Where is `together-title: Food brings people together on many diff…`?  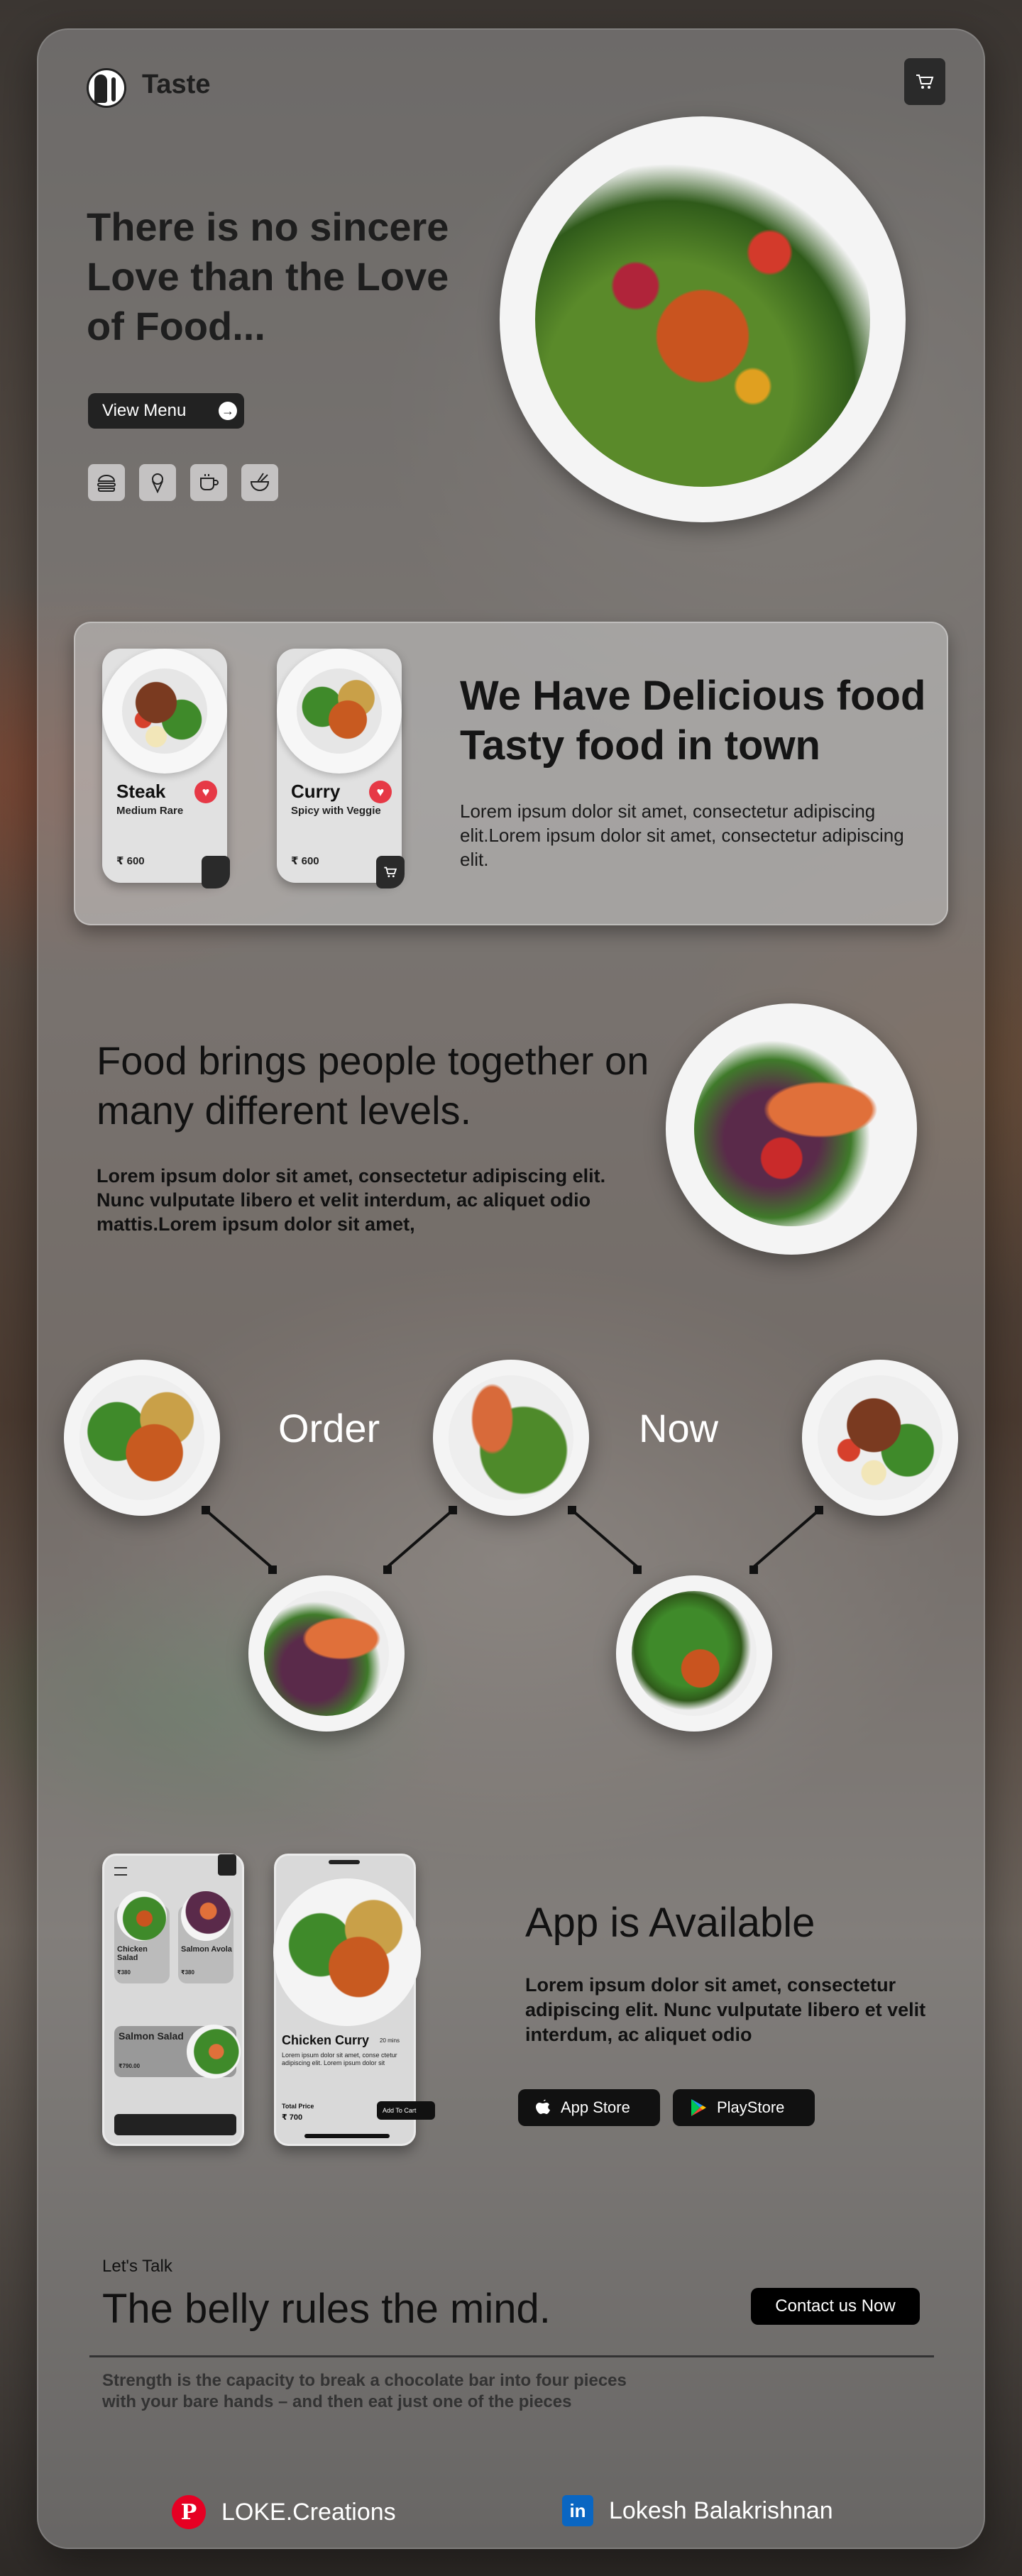
together-title: Food brings people together on many diff… is located at coordinates (373, 1085).